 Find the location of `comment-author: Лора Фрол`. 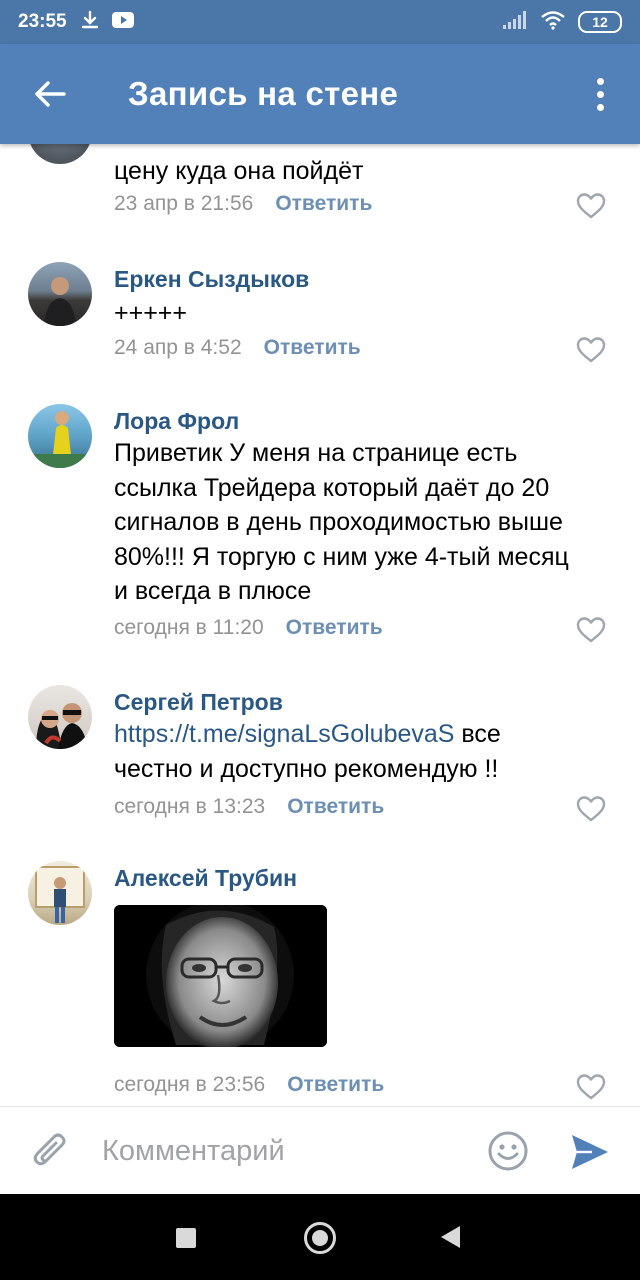

comment-author: Лора Фрол is located at coordinates (176, 421).